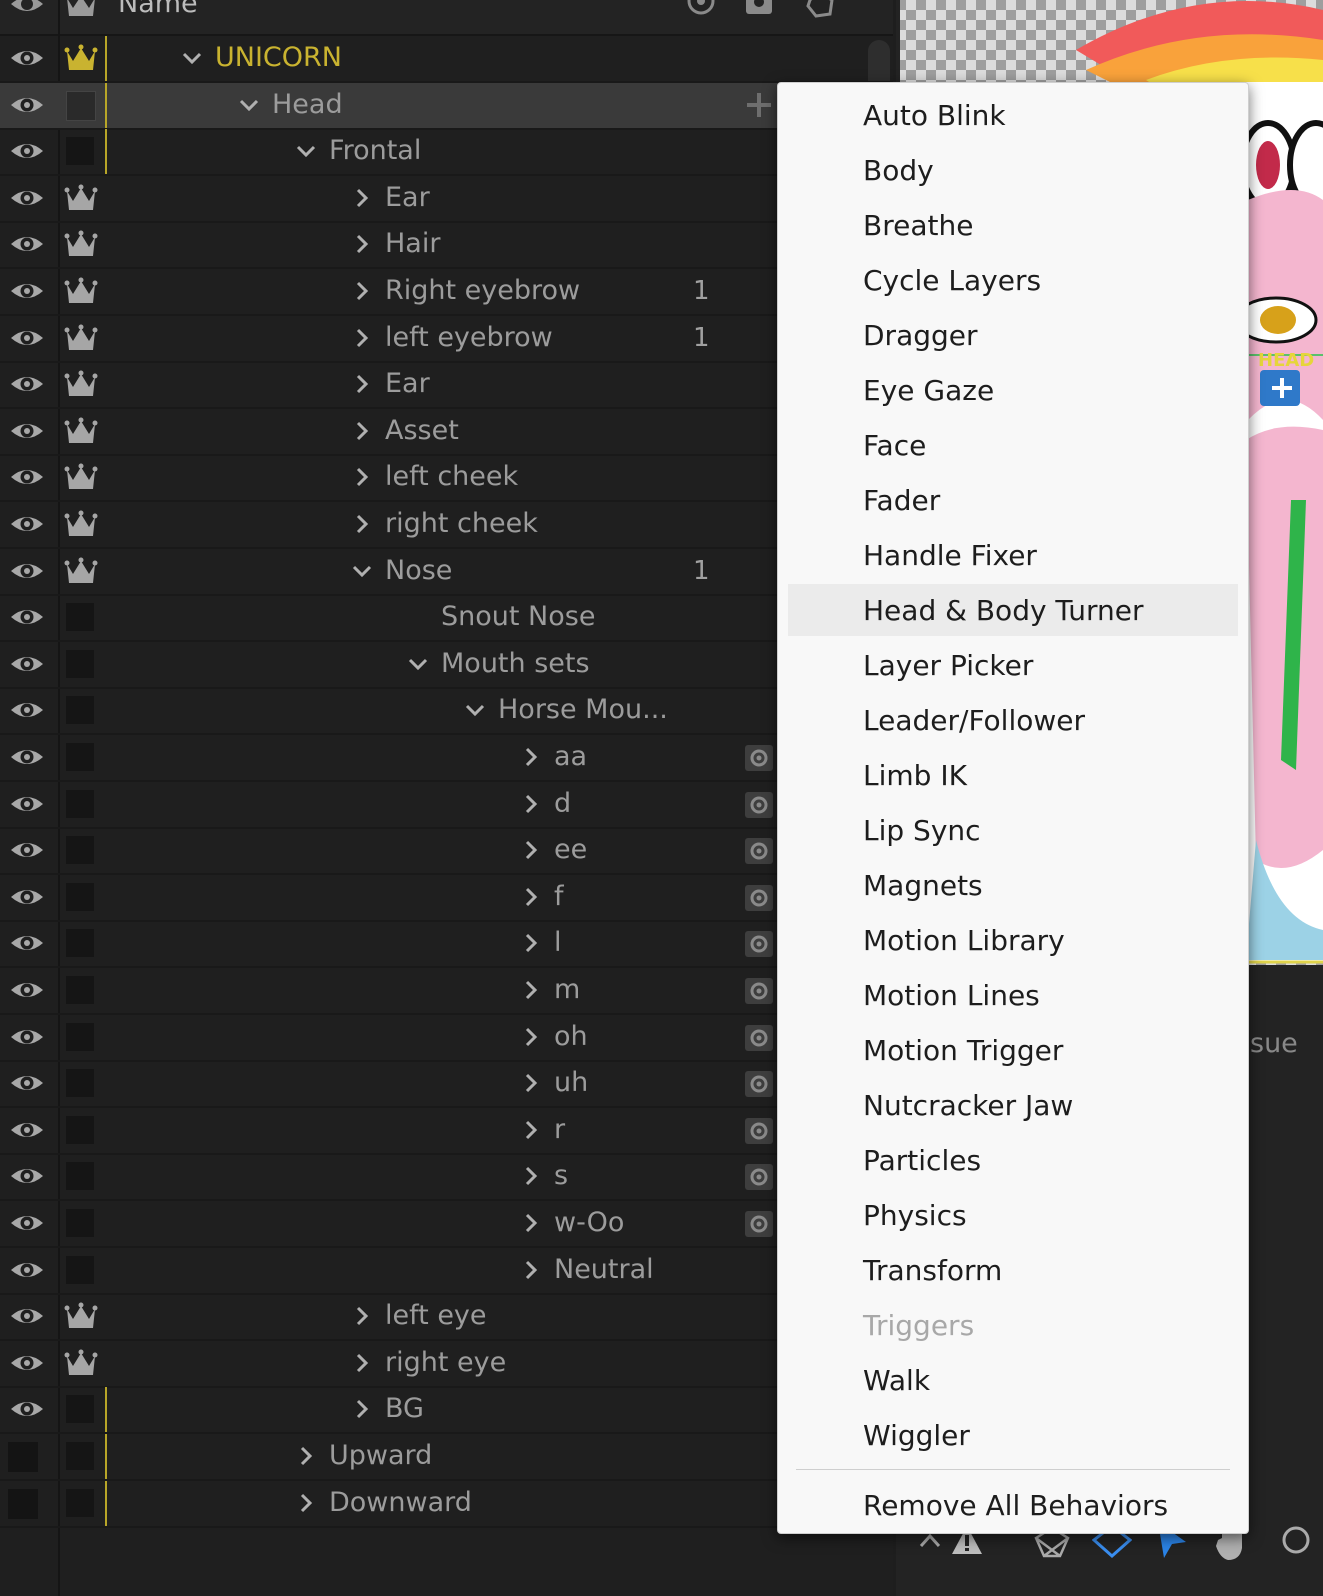 Image resolution: width=1323 pixels, height=1596 pixels. What do you see at coordinates (446, 339) in the screenshot?
I see `layer-row: left eyebrow 1` at bounding box center [446, 339].